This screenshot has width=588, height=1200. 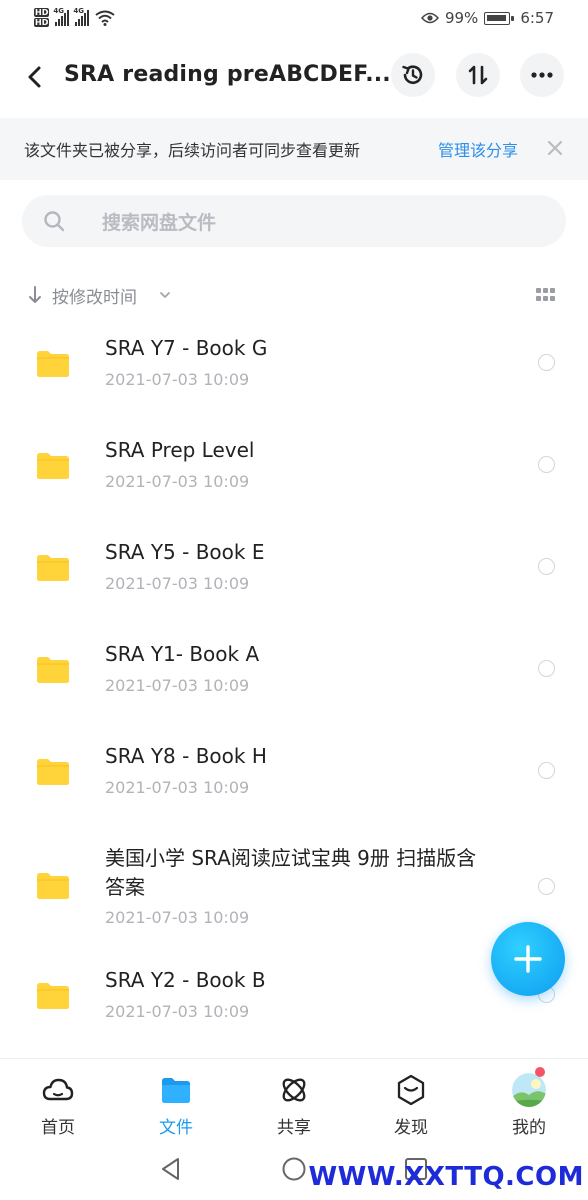 What do you see at coordinates (546, 295) in the screenshot?
I see `grid-view-icon` at bounding box center [546, 295].